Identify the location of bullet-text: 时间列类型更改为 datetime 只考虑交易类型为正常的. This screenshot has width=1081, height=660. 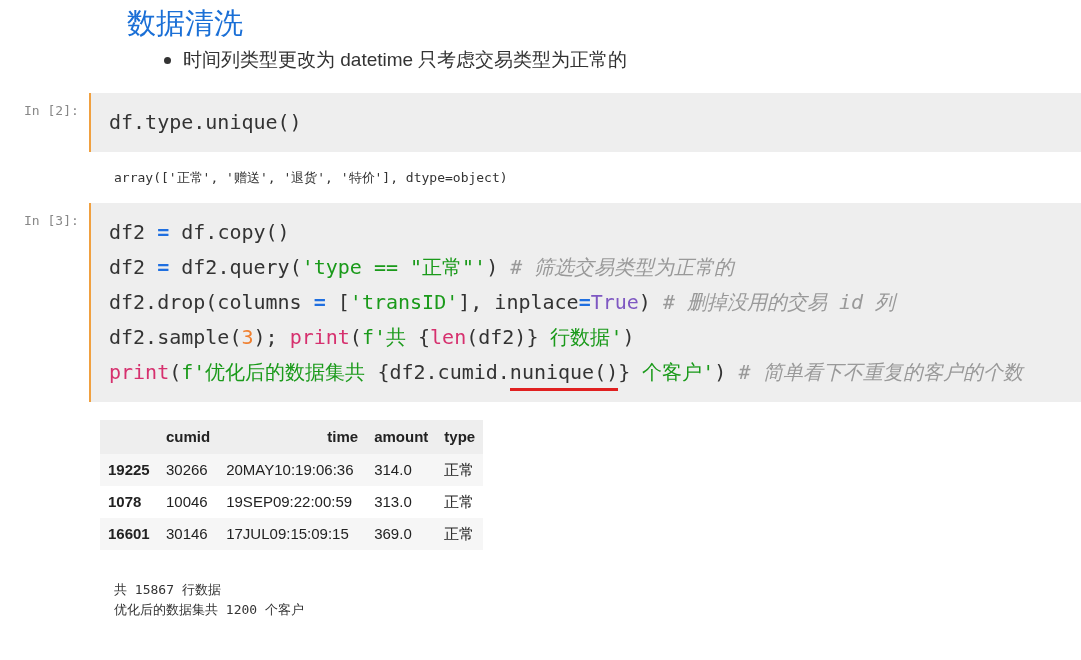
(405, 60).